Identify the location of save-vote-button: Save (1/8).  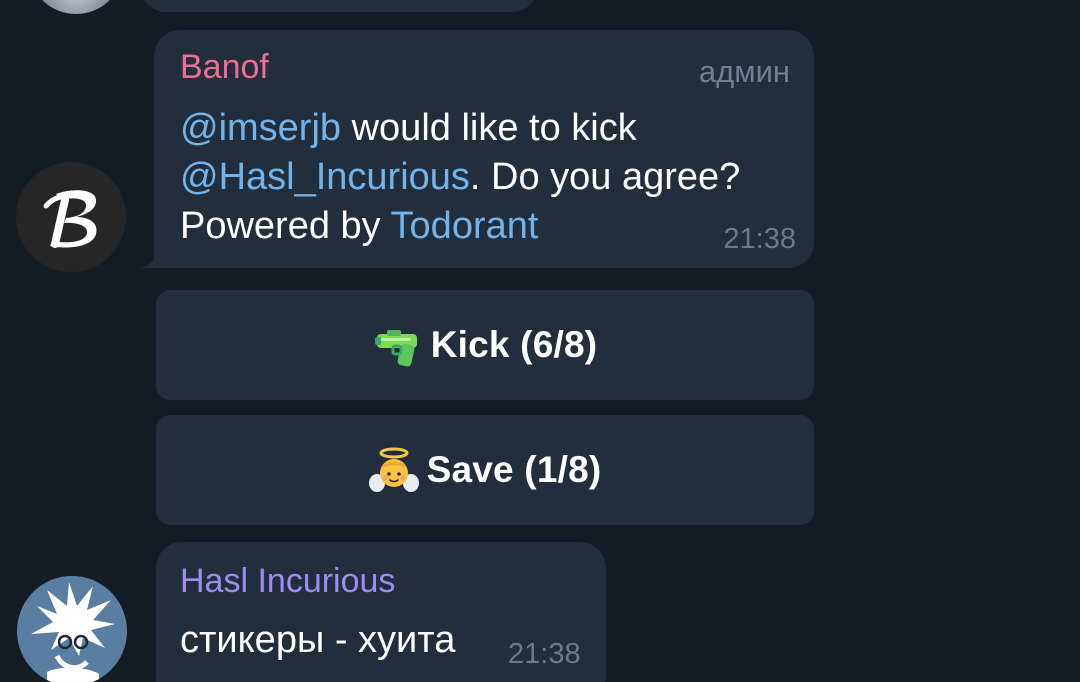
(485, 470).